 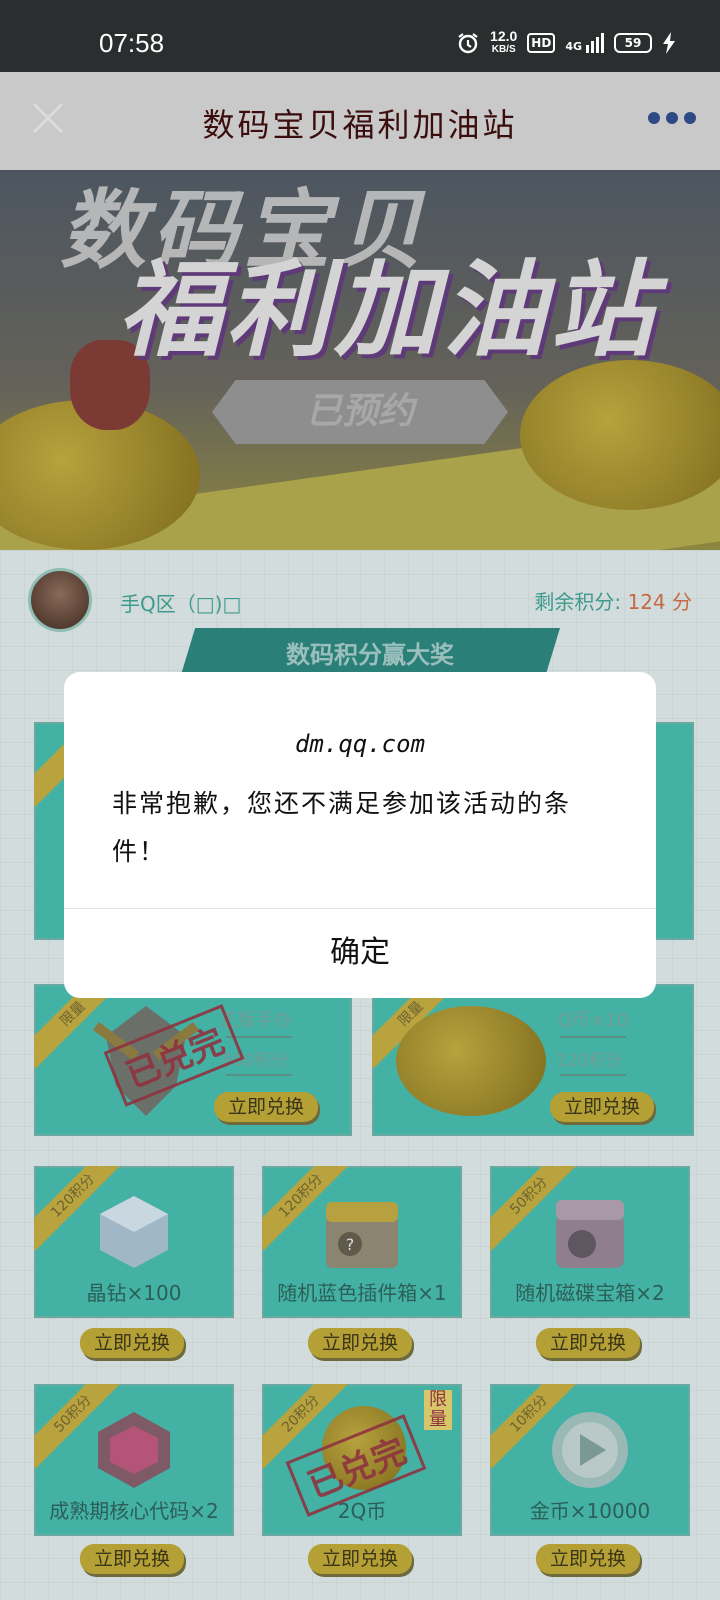 I want to click on net-speed: 12.0 KB/S, so click(x=504, y=42).